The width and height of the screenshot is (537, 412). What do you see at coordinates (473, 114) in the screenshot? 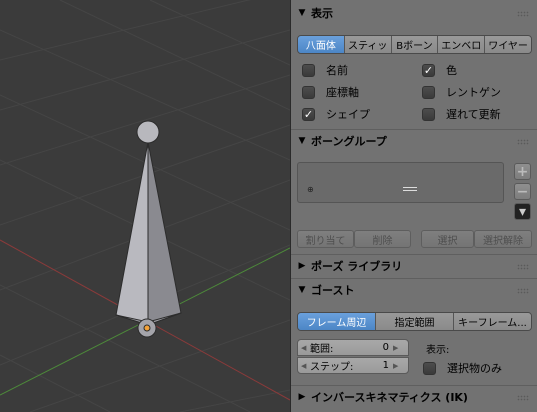
I see `checkbox-label: 遅れて更新` at bounding box center [473, 114].